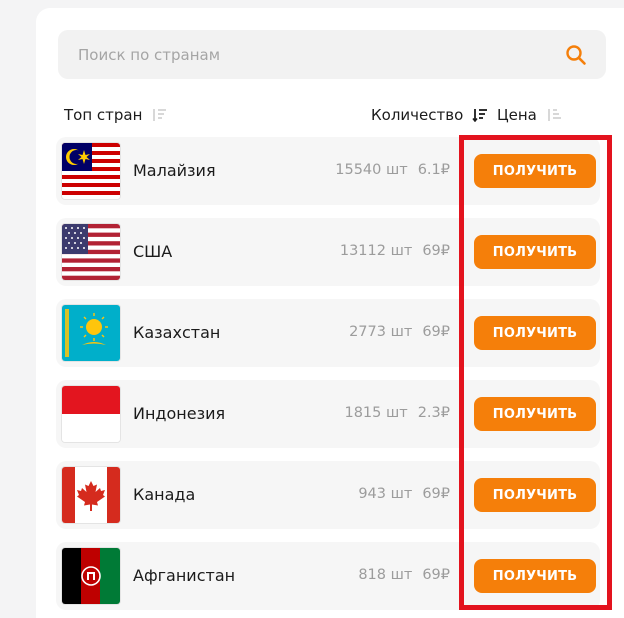 Image resolution: width=624 pixels, height=618 pixels. I want to click on country-row-malaysia: Малайзия 15540 шт 6.1₽ ПОЛУЧИТЬ, so click(328, 171).